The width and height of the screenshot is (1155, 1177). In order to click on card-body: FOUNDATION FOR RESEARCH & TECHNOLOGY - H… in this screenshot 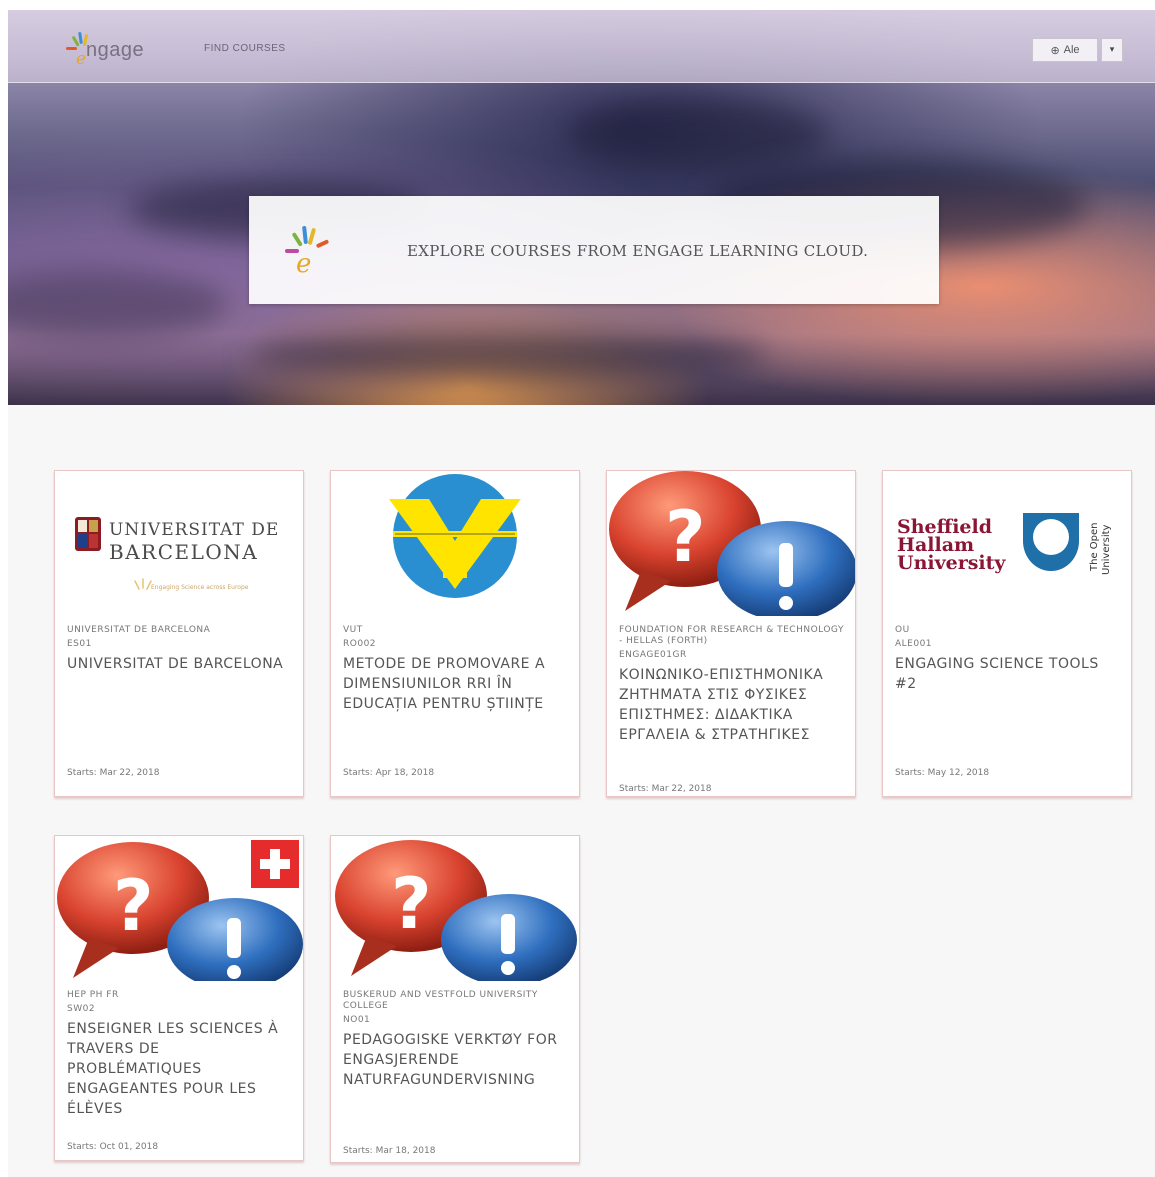, I will do `click(732, 685)`.